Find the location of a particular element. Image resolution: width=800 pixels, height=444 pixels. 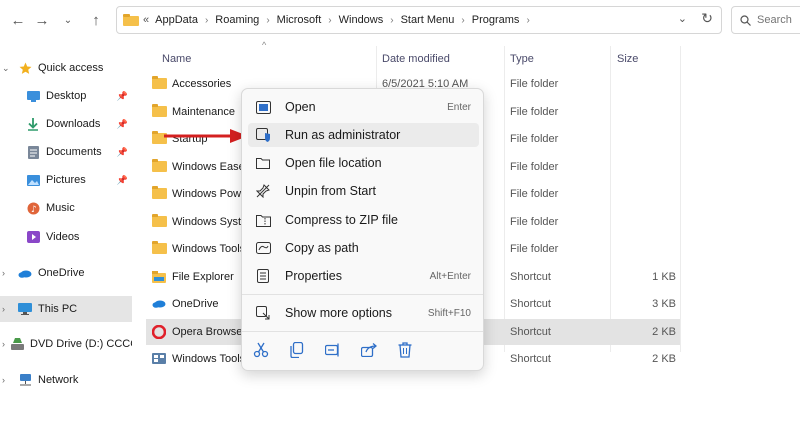

refresh-button: ↻ is located at coordinates (707, 18).